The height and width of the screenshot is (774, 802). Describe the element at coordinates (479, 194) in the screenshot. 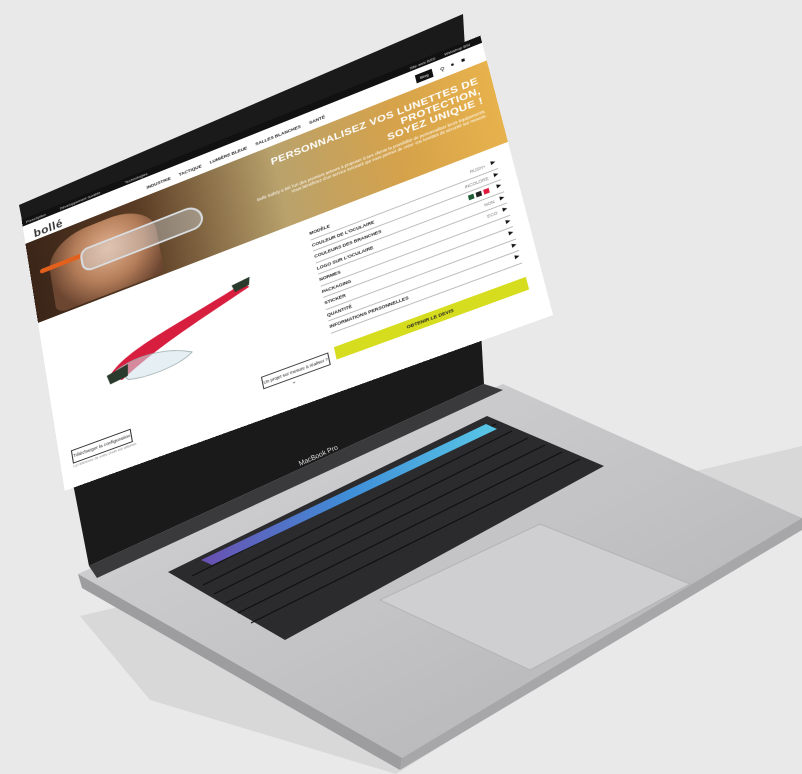

I see `color-swatch-black` at that location.